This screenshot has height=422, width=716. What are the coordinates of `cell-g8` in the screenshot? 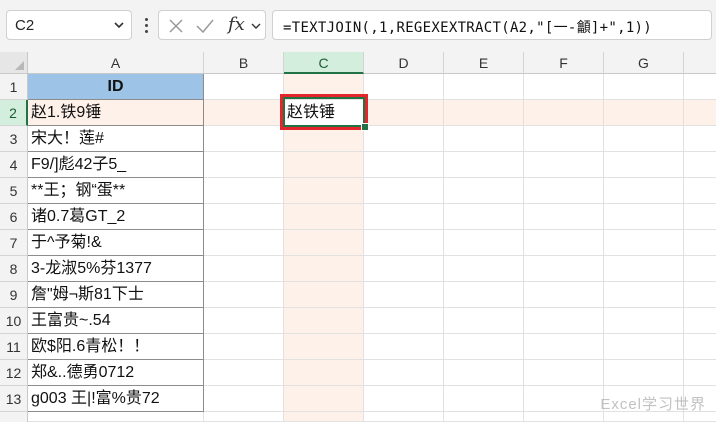 It's located at (644, 269).